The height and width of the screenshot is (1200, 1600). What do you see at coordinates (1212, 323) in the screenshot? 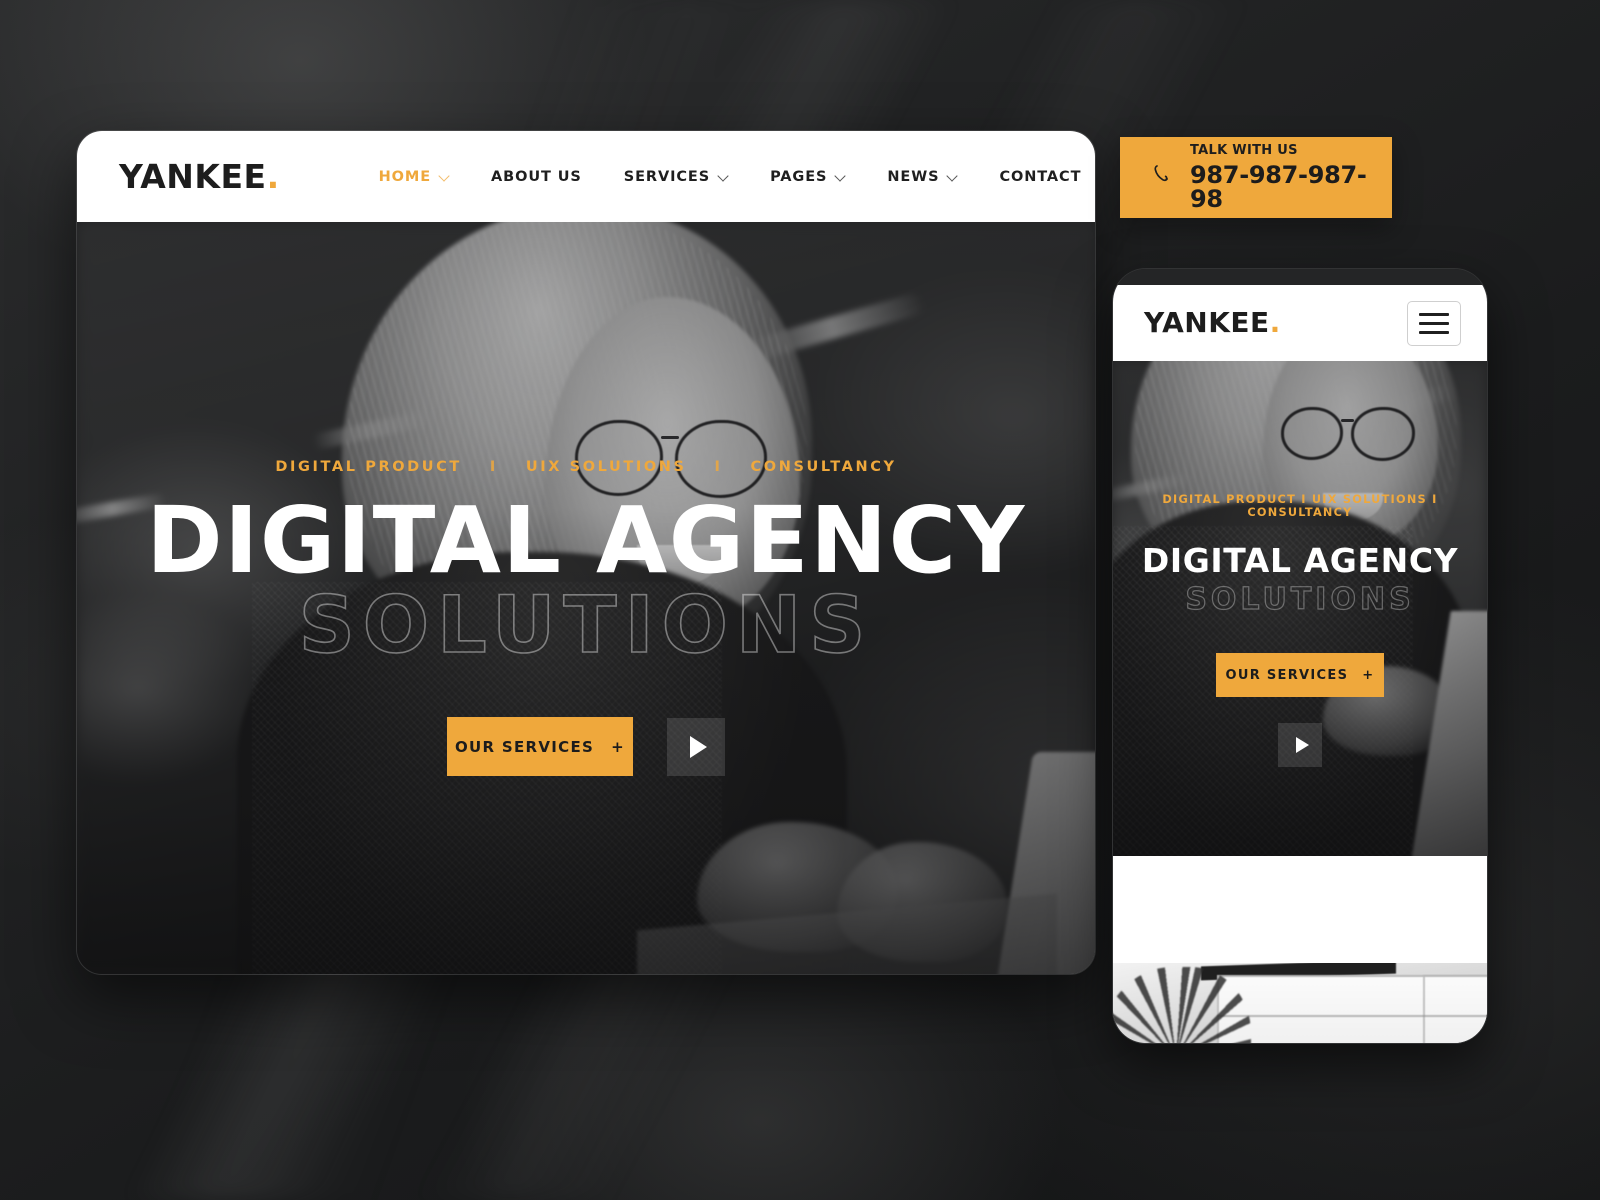
I see `mobile-logo: YANKEE.` at bounding box center [1212, 323].